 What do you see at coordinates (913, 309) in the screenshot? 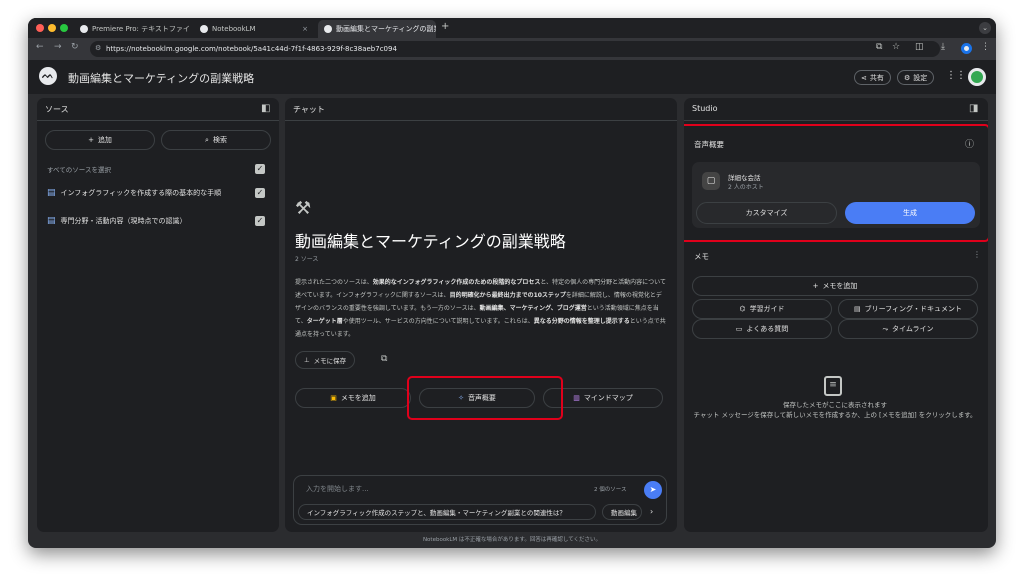
I see `briefing-doc-label: ブリーフィング・ドキュメント` at bounding box center [913, 309].